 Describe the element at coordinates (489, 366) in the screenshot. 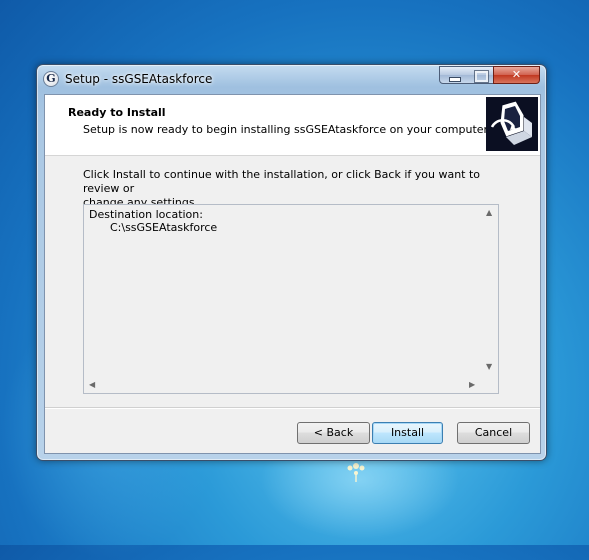

I see `scroll-down-icon: ▼` at that location.